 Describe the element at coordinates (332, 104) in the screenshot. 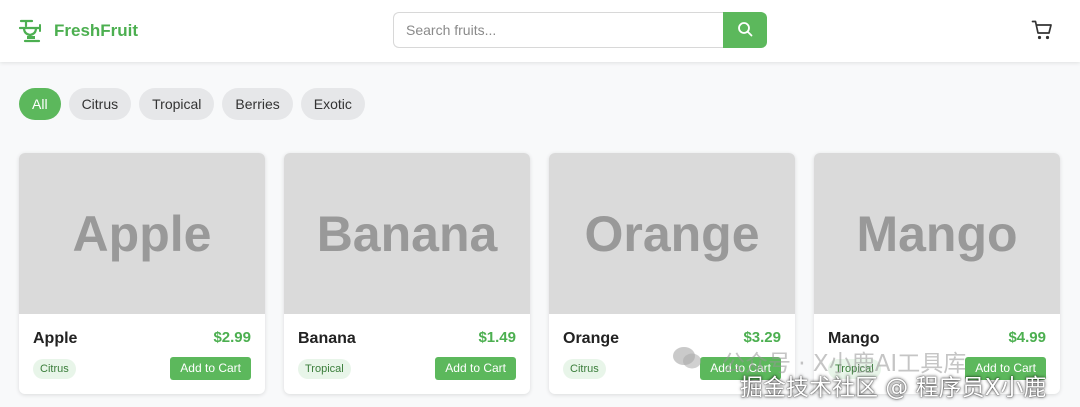

I see `filter-exotic: Exotic` at that location.